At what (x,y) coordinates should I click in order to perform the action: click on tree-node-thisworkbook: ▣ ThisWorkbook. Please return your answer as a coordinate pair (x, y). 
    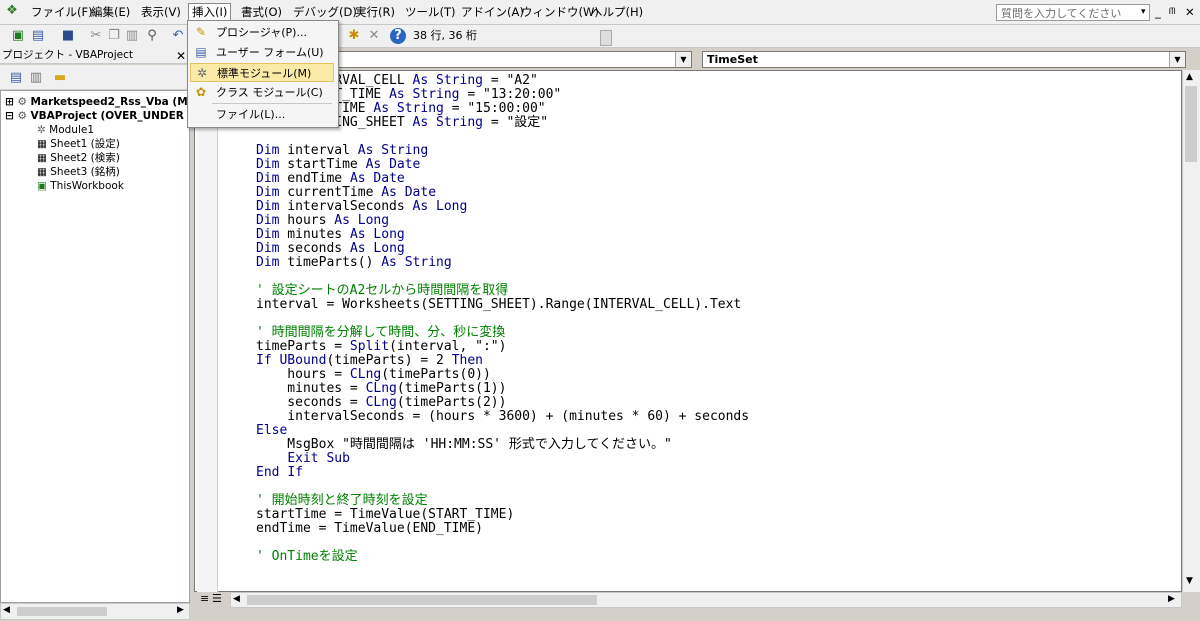
    Looking at the image, I should click on (80, 186).